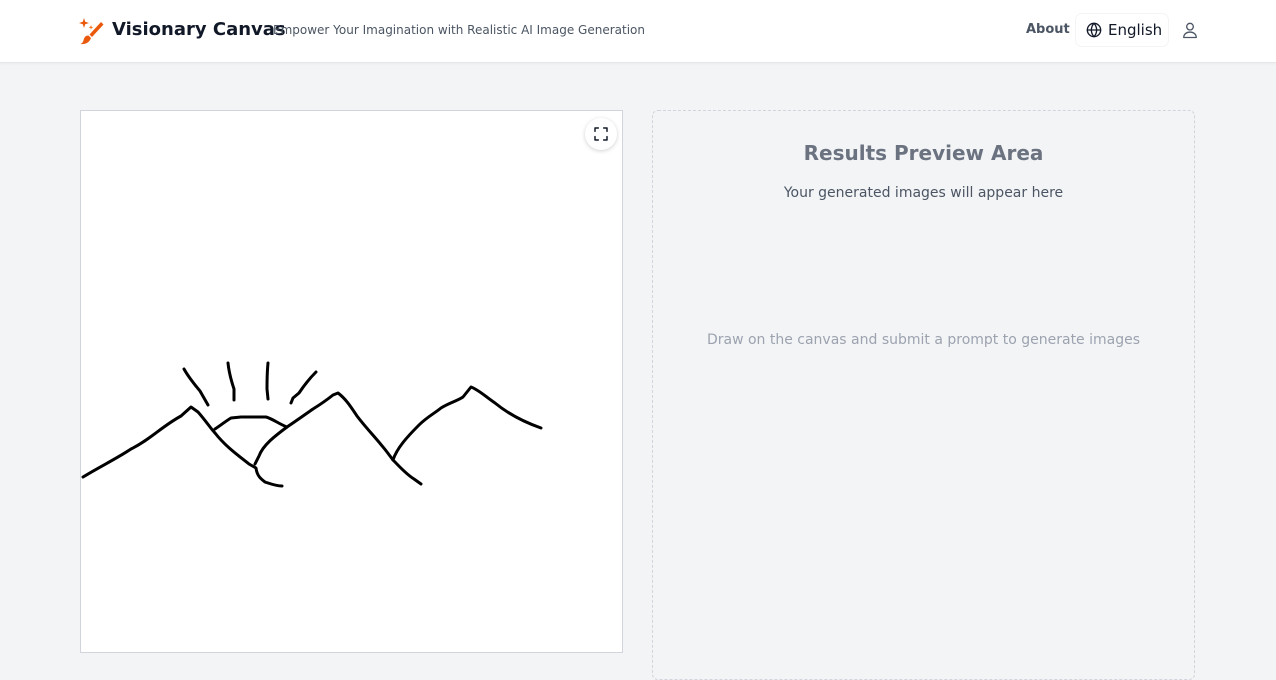  Describe the element at coordinates (923, 193) in the screenshot. I see `results-subtitle: Your generated images will appear here` at that location.